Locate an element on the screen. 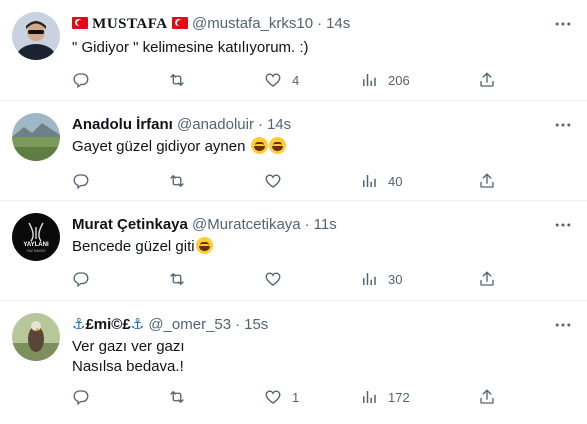 Image resolution: width=587 pixels, height=424 pixels. action-bar: 4 206 is located at coordinates (292, 80).